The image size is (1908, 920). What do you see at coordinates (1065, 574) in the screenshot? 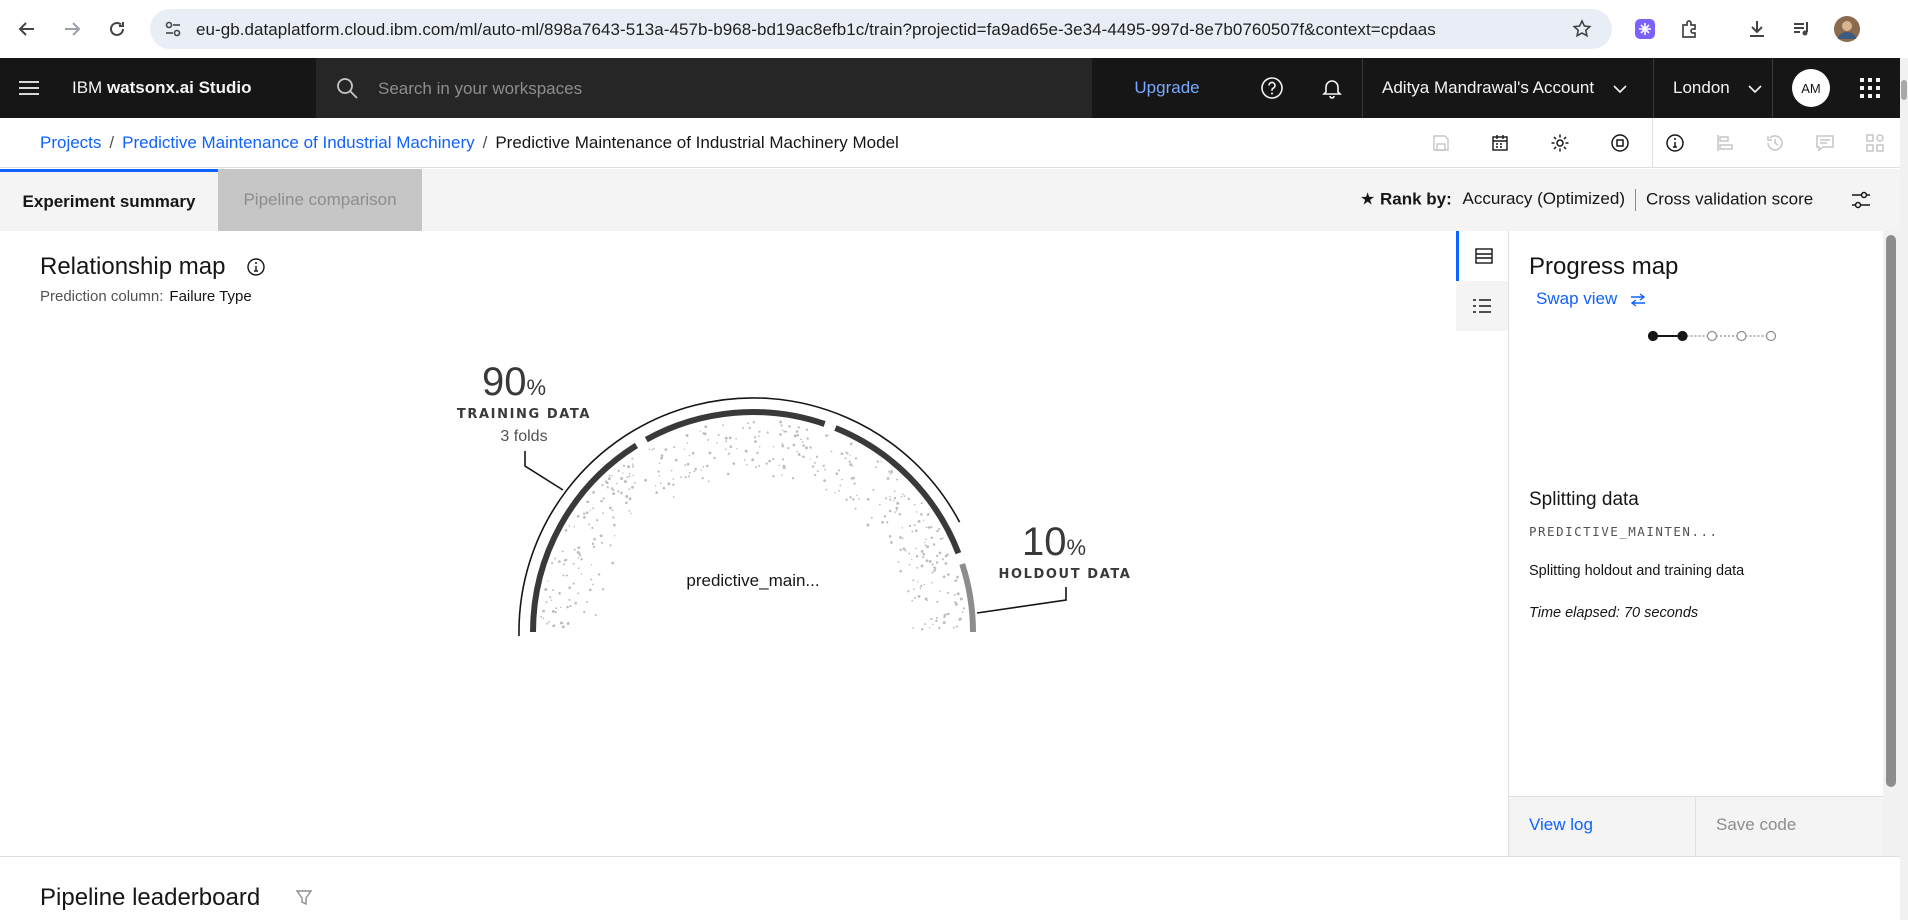
I see `holdout-label: HOLDOUT DATA` at bounding box center [1065, 574].